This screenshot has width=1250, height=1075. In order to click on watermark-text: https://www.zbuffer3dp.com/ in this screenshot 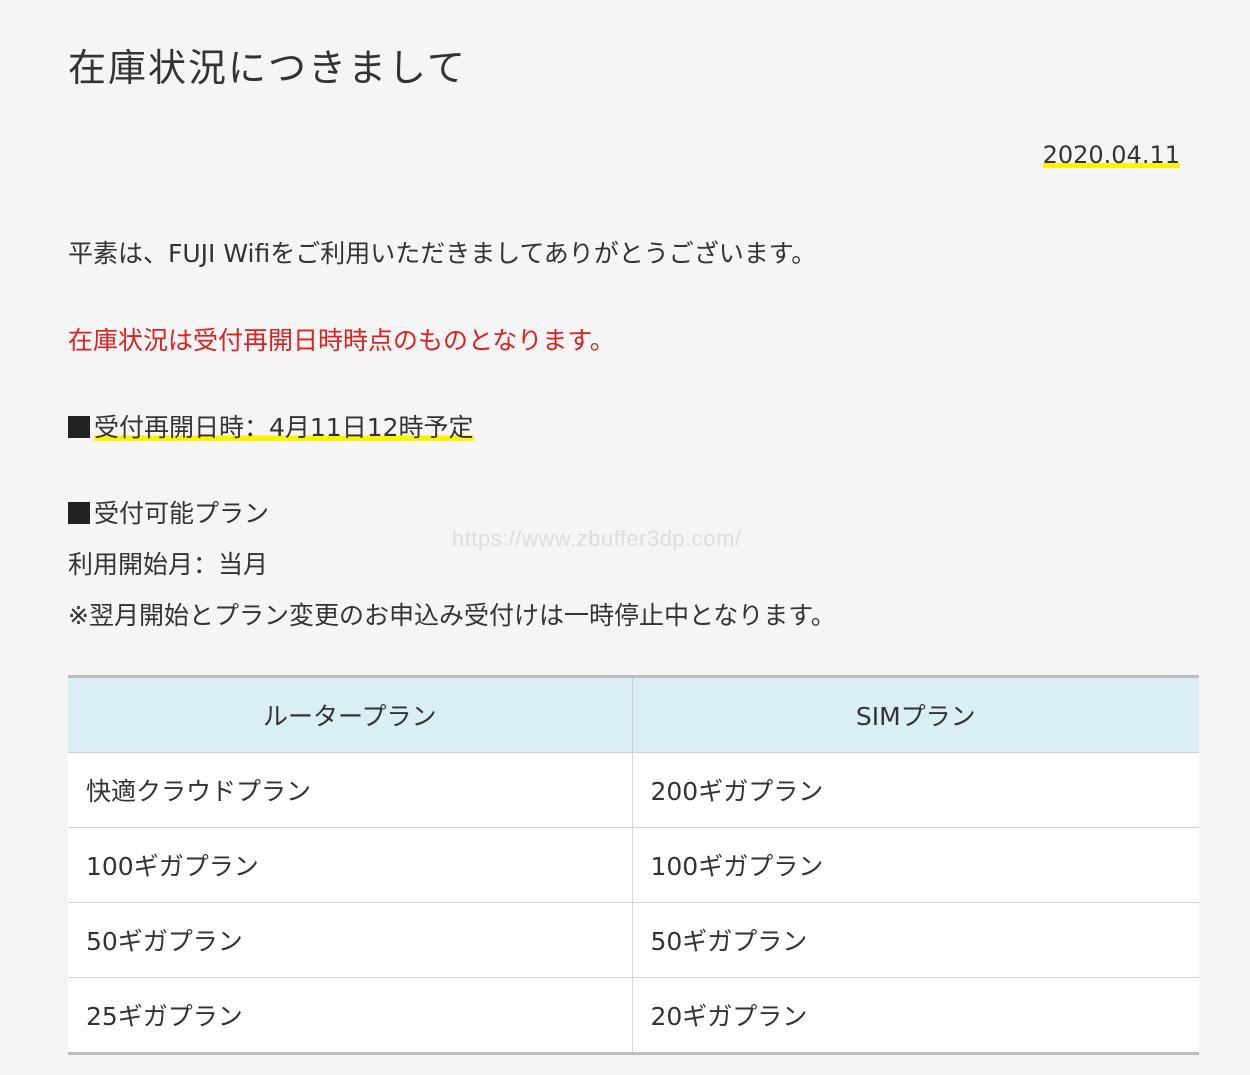, I will do `click(597, 538)`.